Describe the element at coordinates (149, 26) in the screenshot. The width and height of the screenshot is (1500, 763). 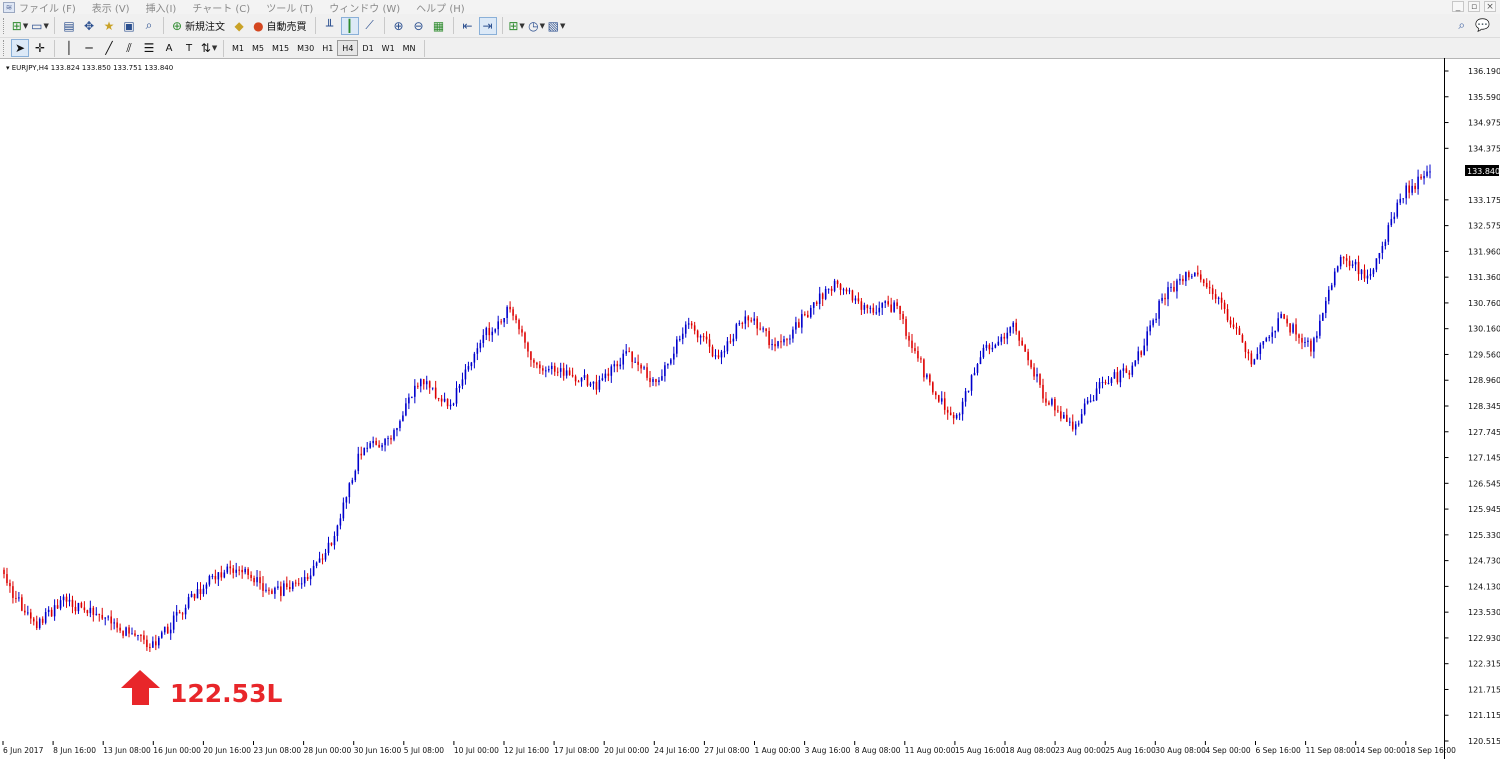
I see `strategy-tester-button: ⌕` at that location.